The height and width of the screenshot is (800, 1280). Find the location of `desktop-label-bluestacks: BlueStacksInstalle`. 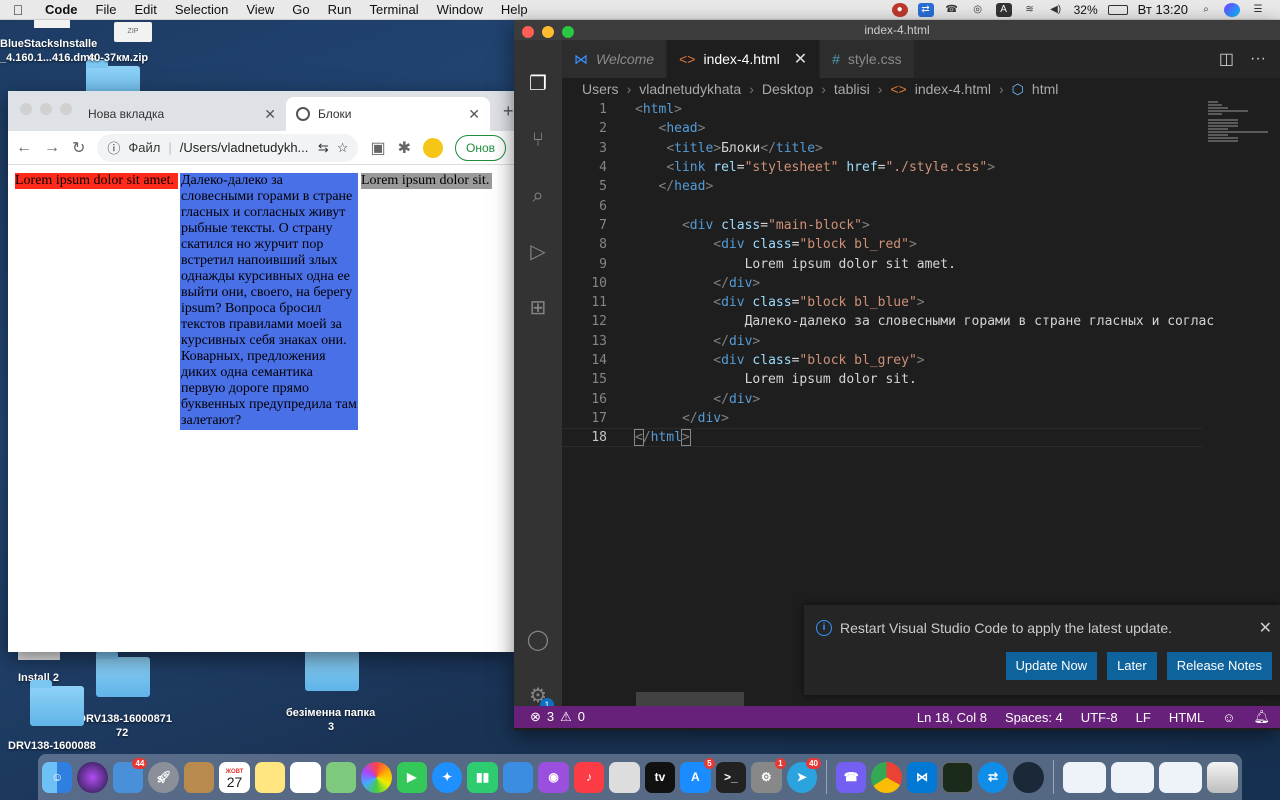

desktop-label-bluestacks: BlueStacksInstalle is located at coordinates (48, 44).